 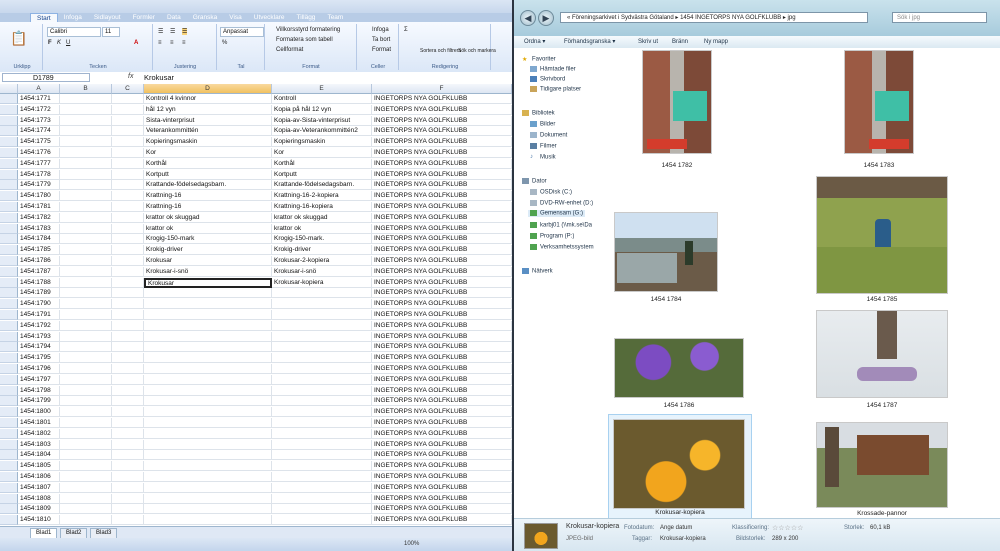 I want to click on table-cell: 1454:1790, so click(x=39, y=304).